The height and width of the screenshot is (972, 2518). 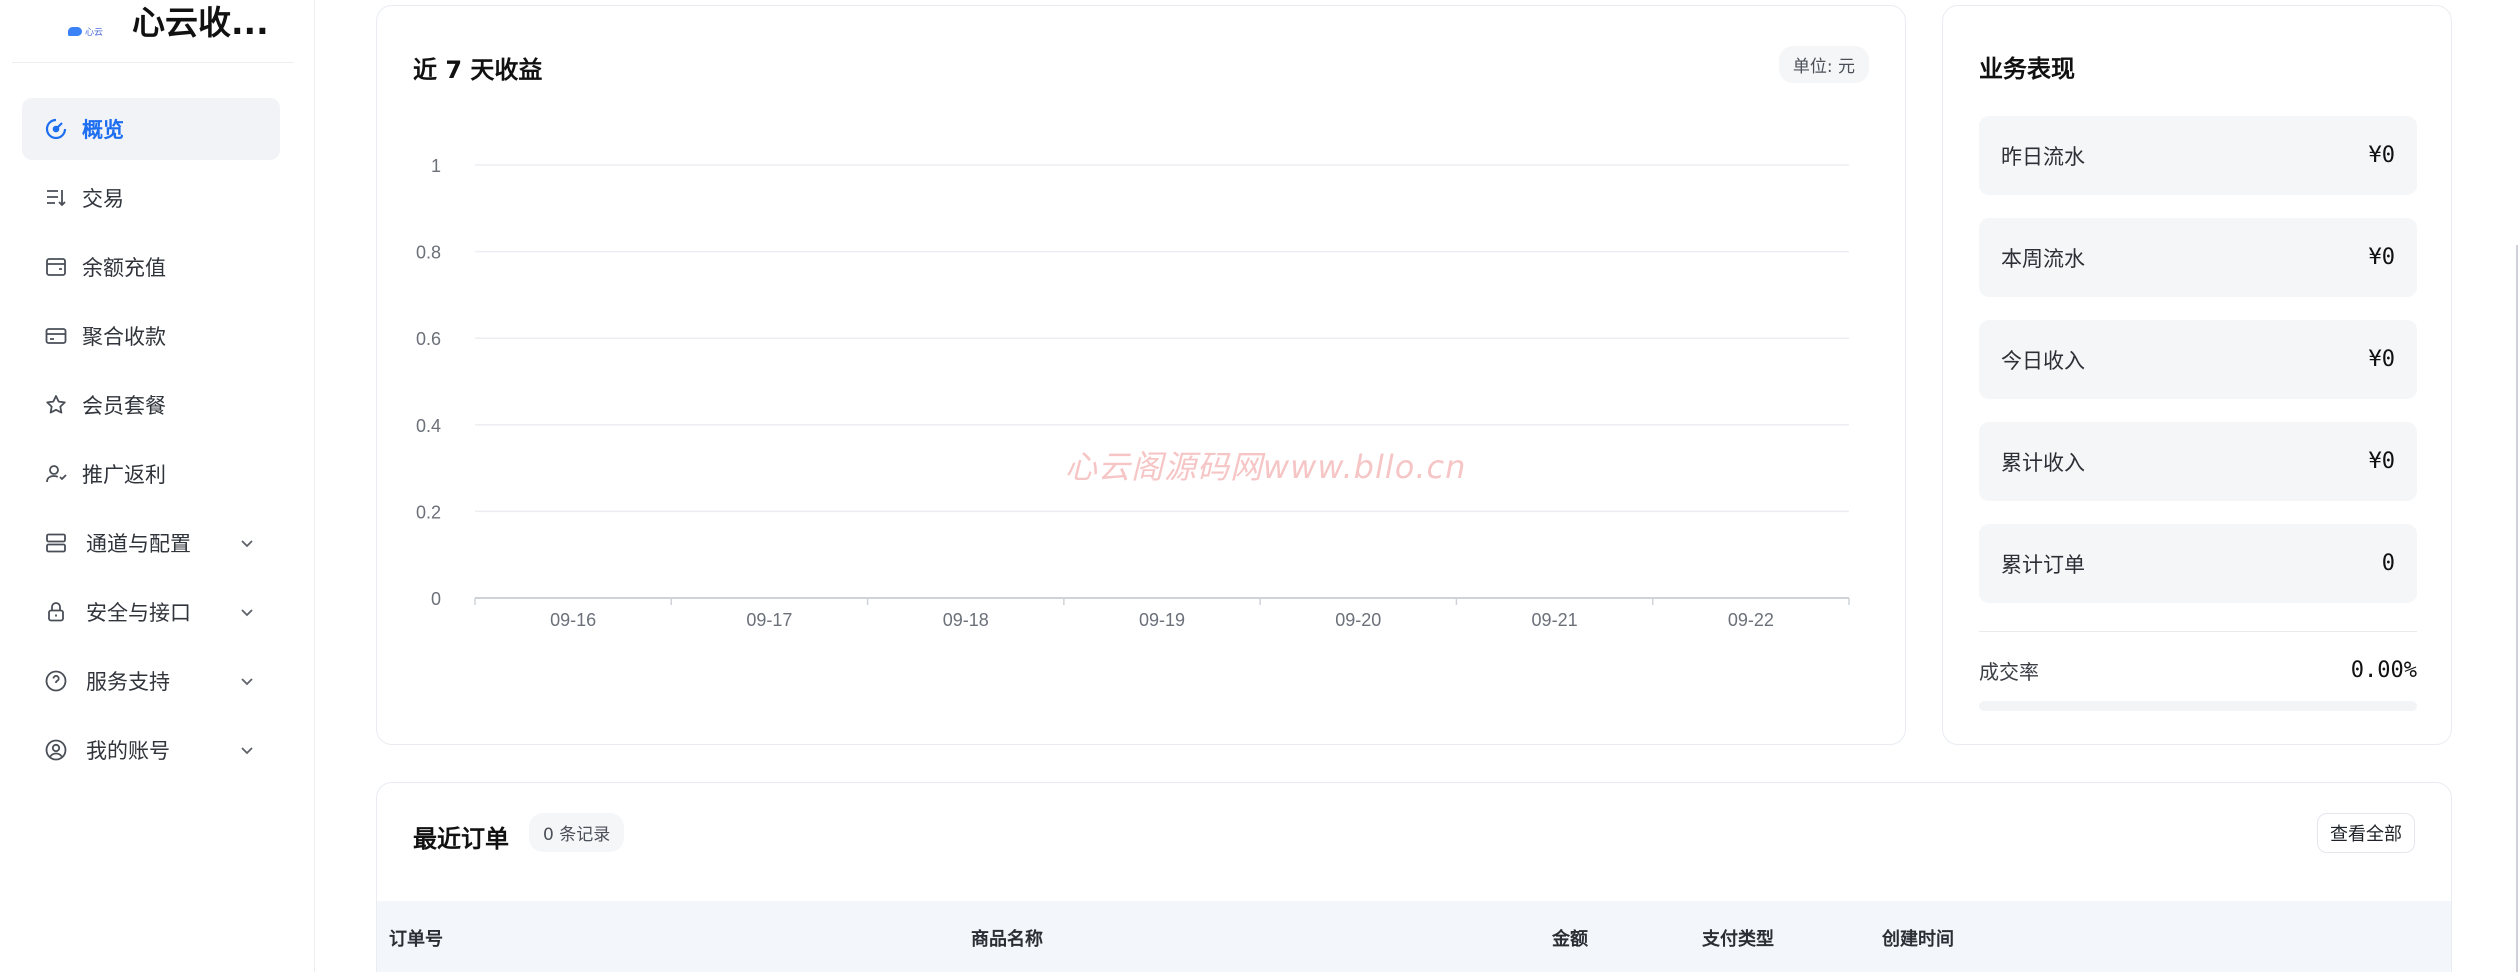 I want to click on metric-label: 今日收入, so click(x=2043, y=360).